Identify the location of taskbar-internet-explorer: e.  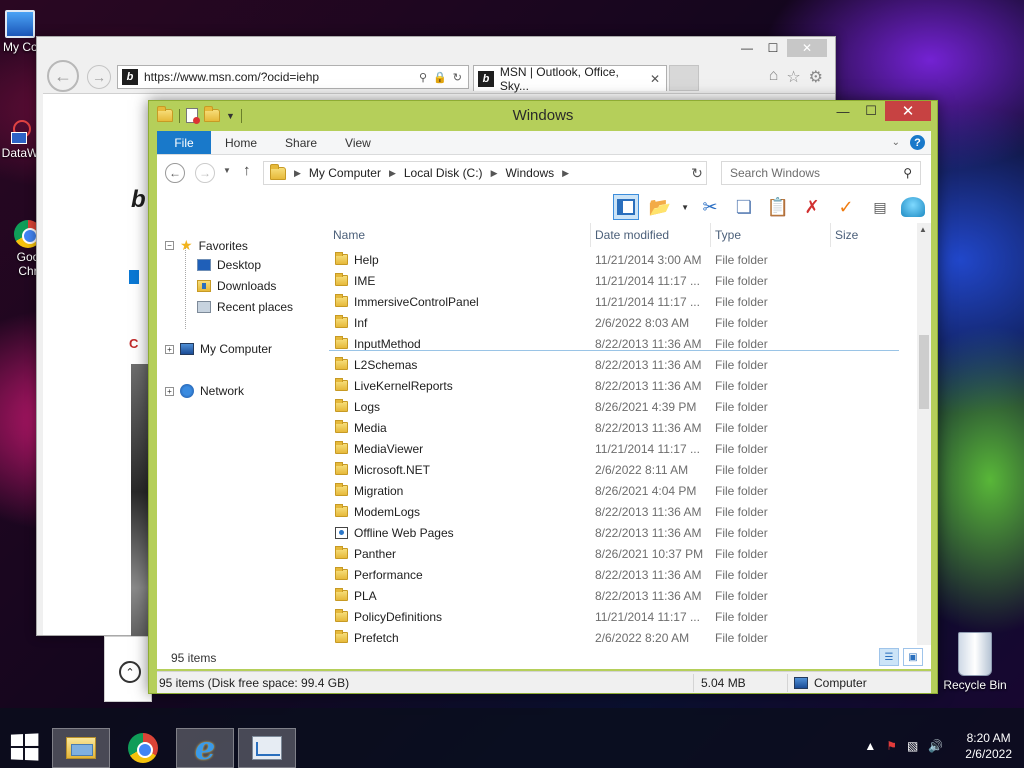
(205, 748).